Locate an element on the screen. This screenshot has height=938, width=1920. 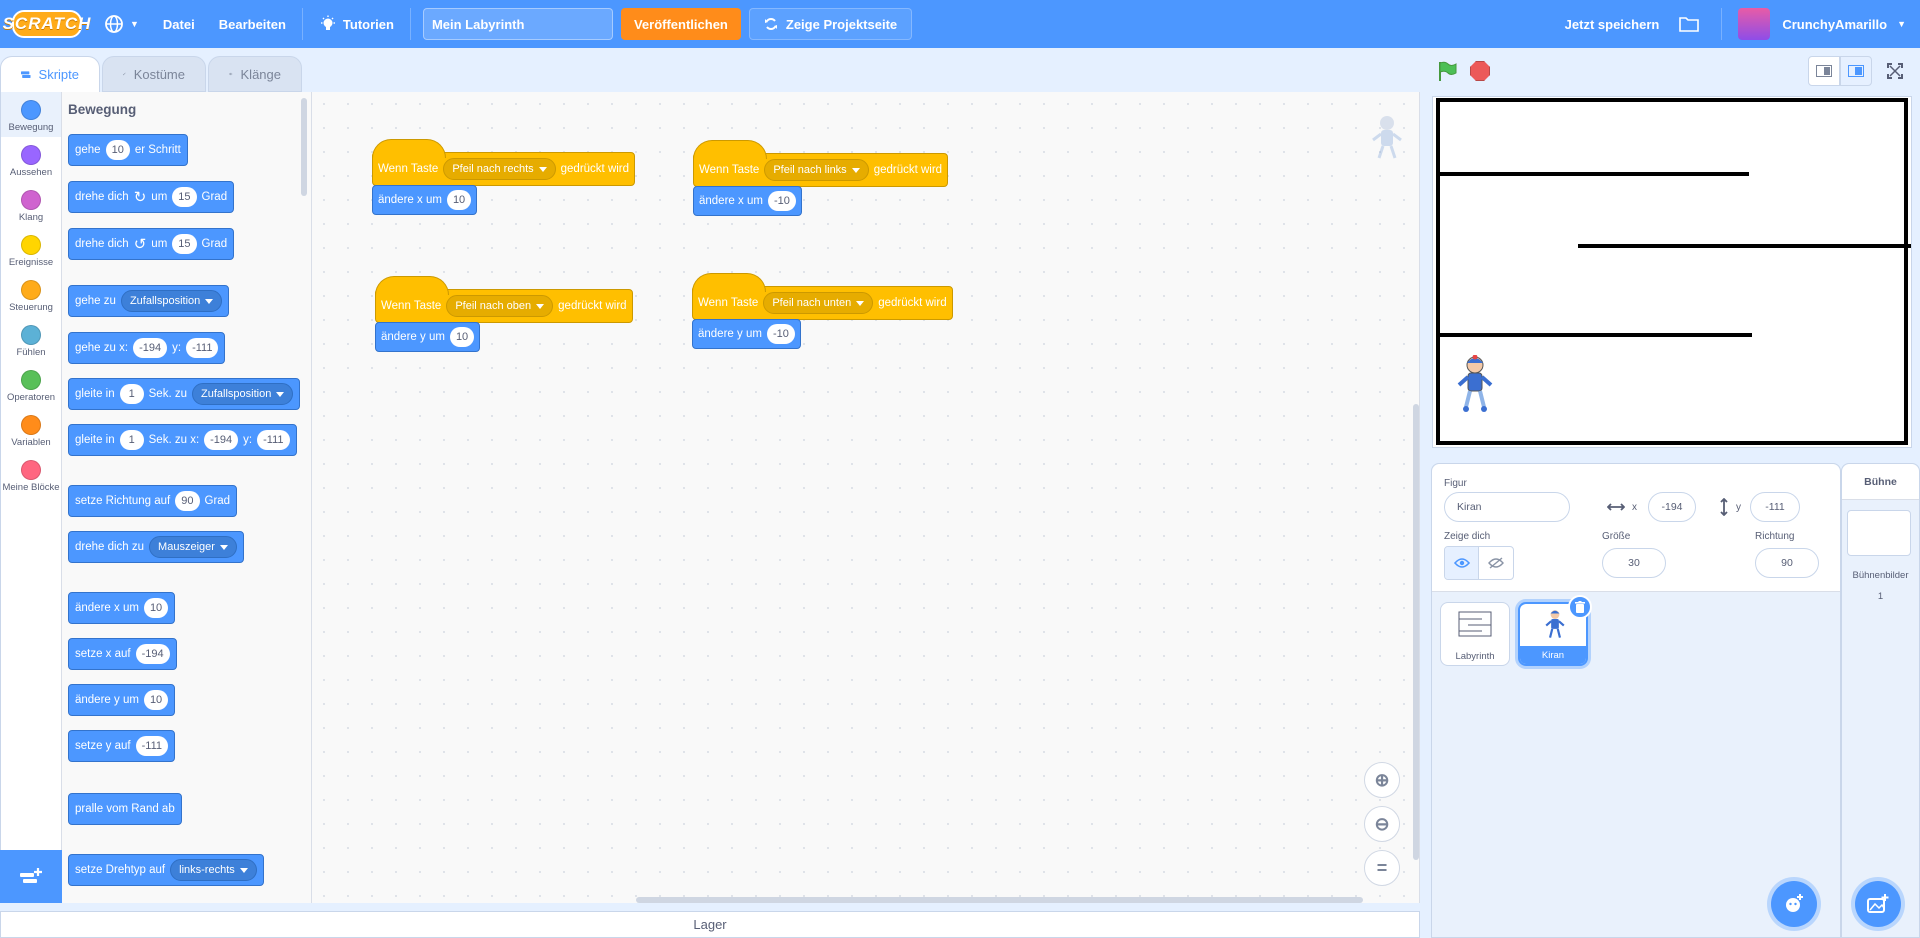
edit-menu: Bearbeiten is located at coordinates (252, 24).